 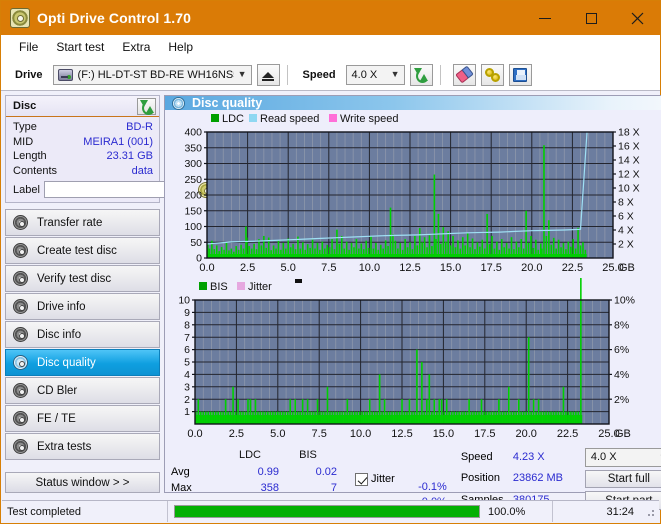 I want to click on svg-text: GB, so click(x=627, y=268).